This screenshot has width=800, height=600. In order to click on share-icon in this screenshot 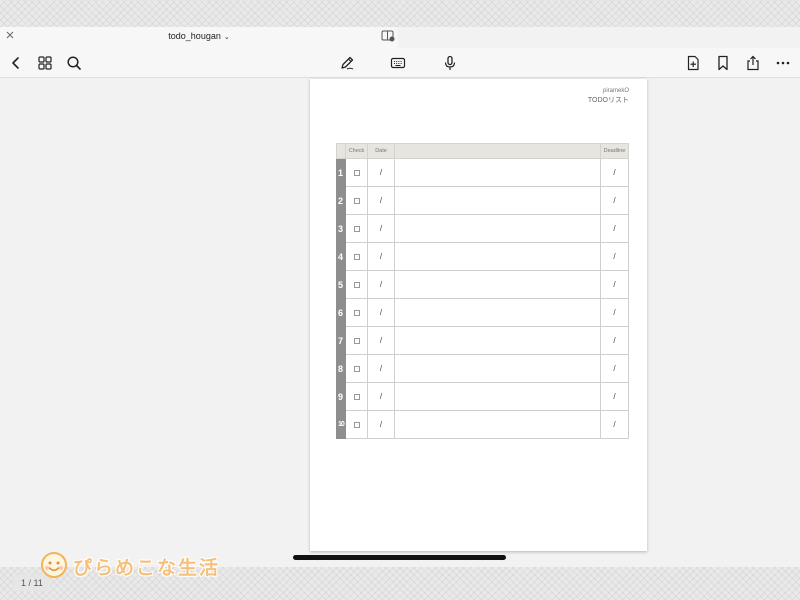, I will do `click(753, 63)`.